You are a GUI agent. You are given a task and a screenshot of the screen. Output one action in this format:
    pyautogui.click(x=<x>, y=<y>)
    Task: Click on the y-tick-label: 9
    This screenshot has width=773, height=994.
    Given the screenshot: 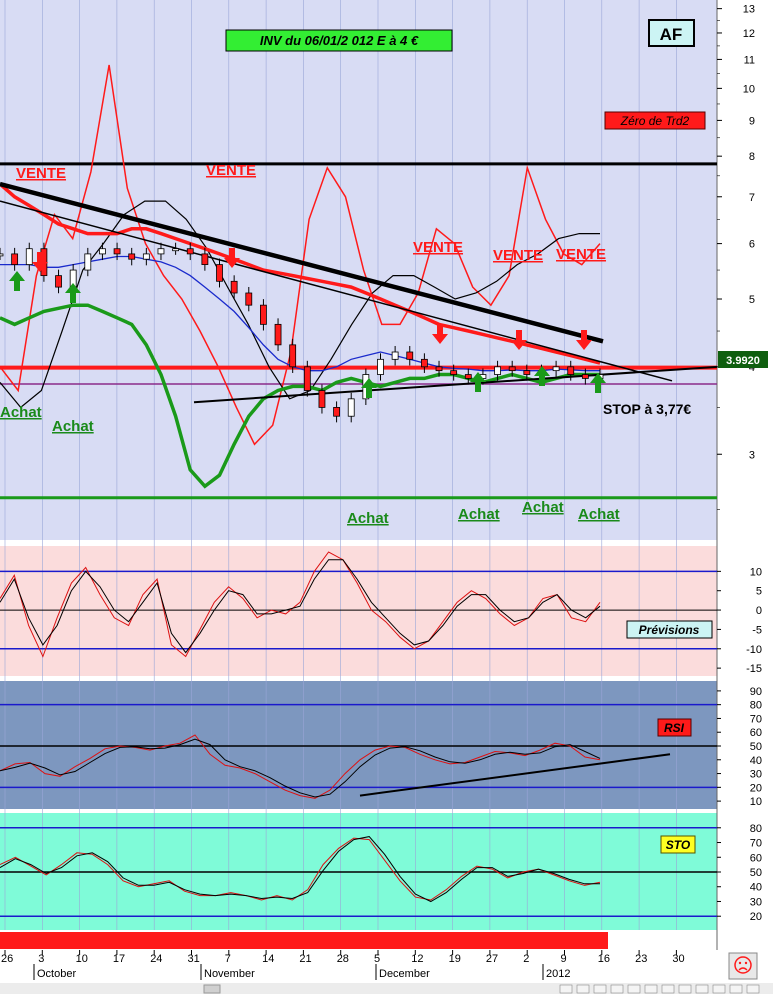 What is the action you would take?
    pyautogui.click(x=752, y=121)
    